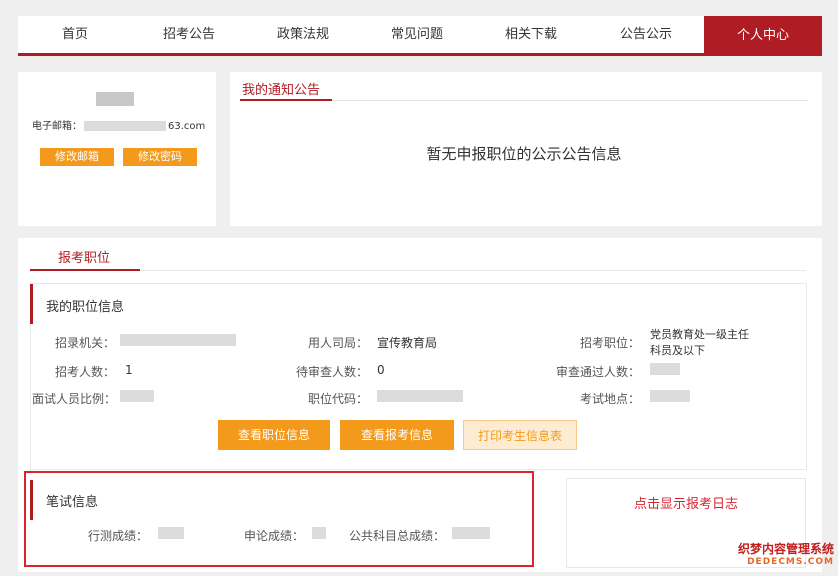  Describe the element at coordinates (319, 533) in the screenshot. I see `essay-score-redacted` at that location.